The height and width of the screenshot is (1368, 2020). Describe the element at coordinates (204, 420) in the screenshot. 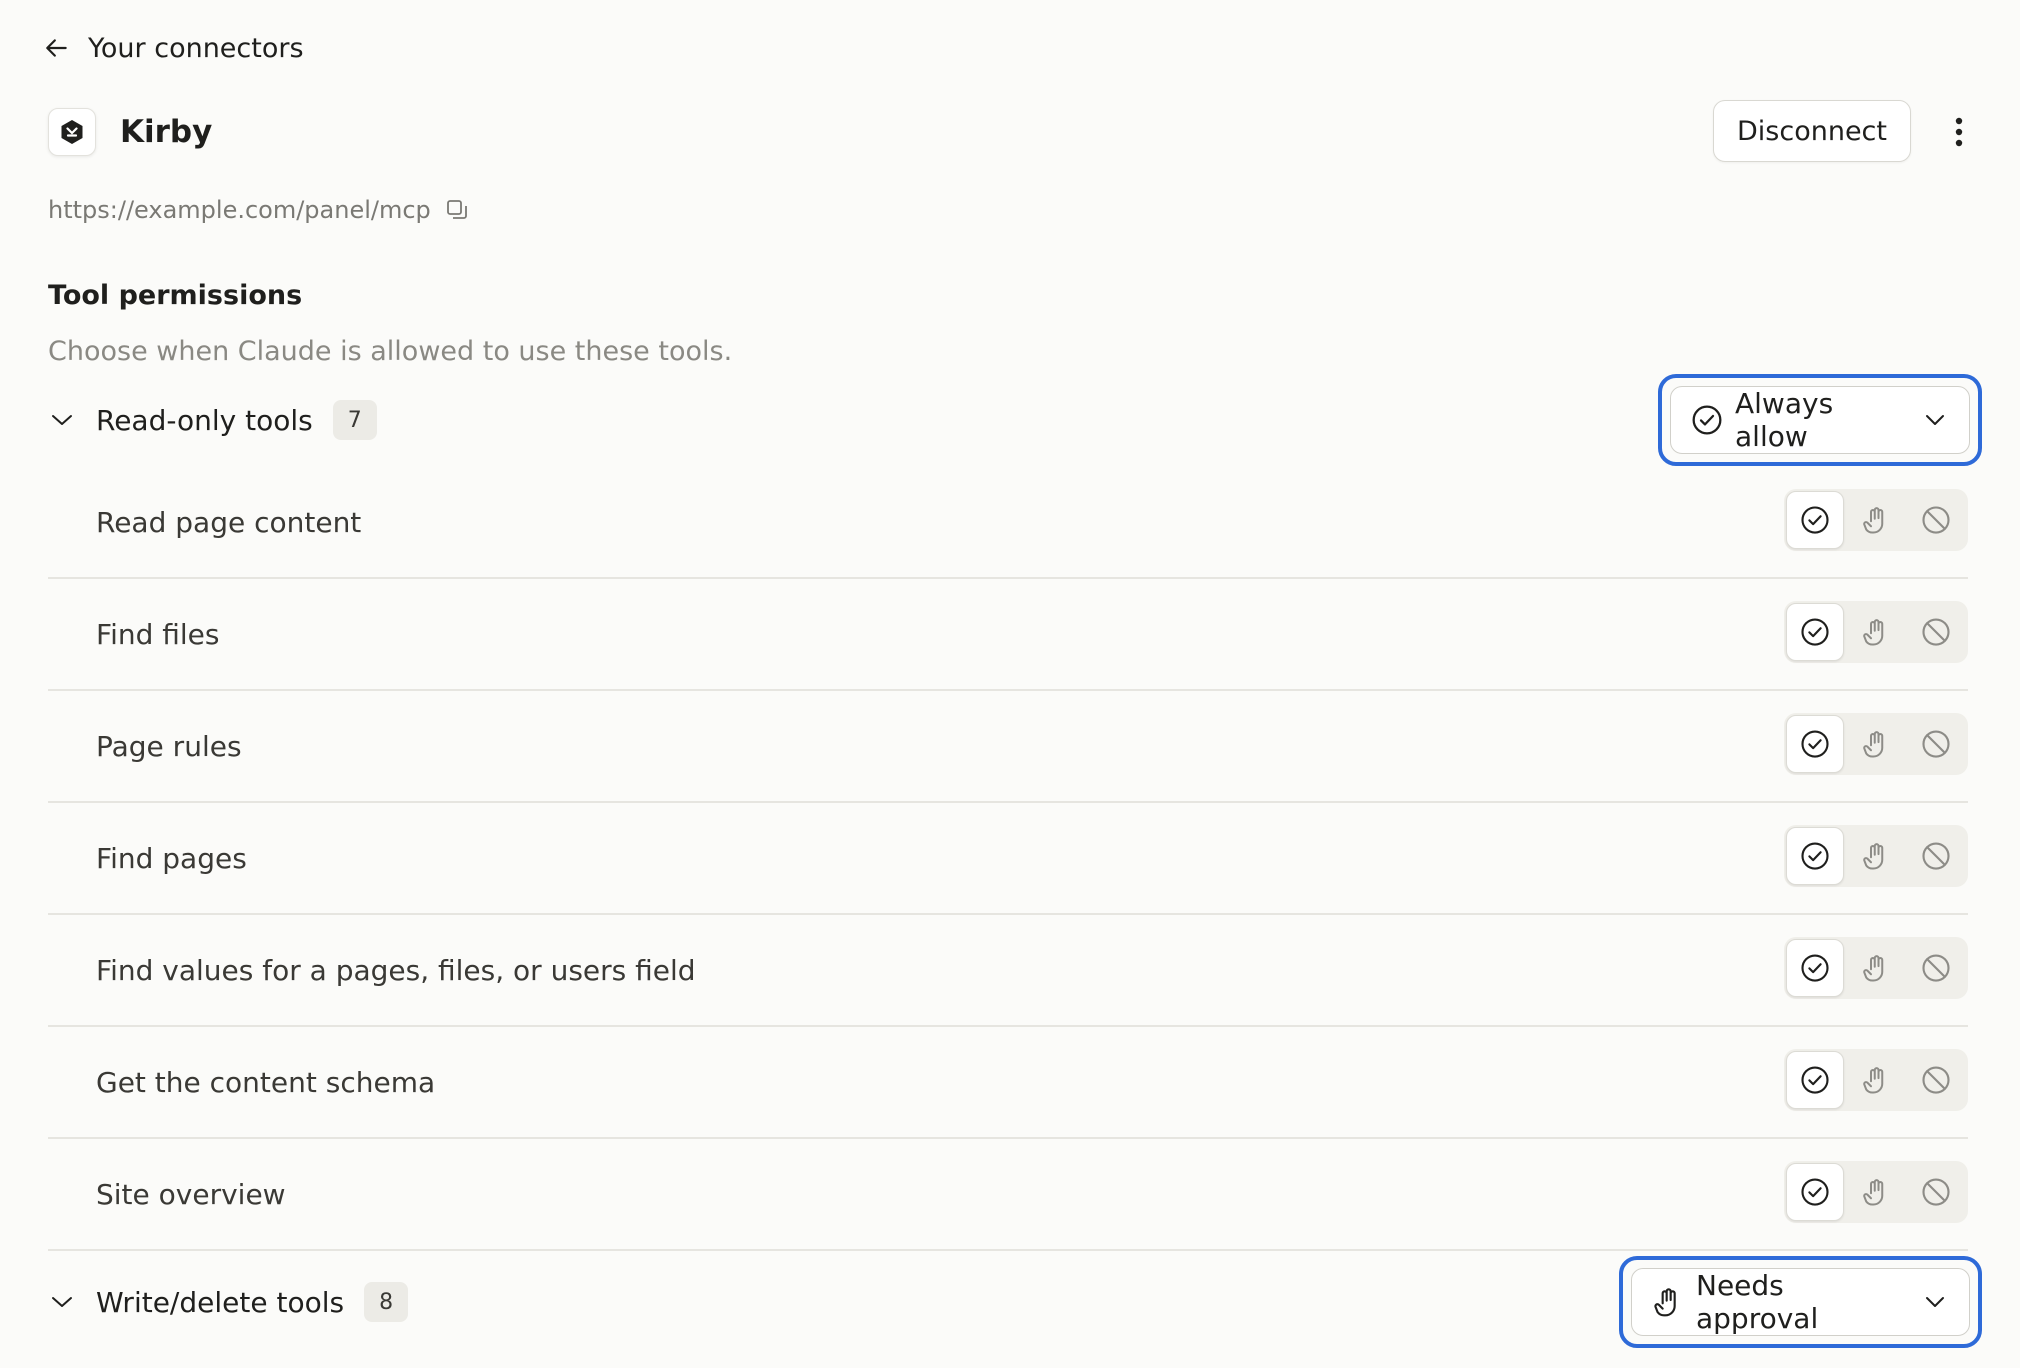

I see `group-label: Read-only tools` at that location.